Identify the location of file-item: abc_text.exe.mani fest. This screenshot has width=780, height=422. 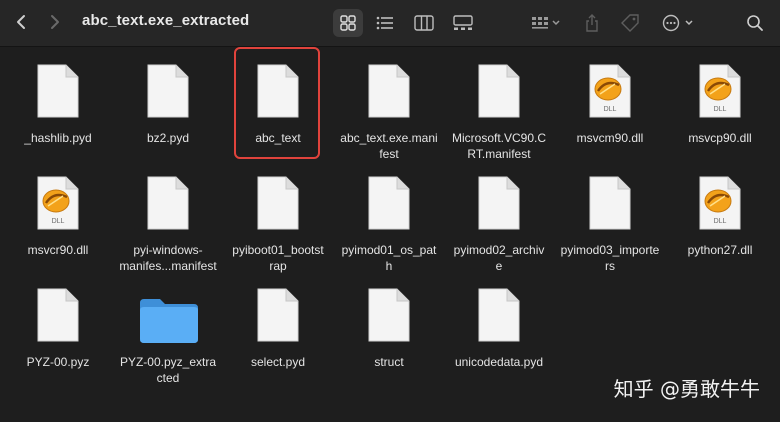
(389, 104).